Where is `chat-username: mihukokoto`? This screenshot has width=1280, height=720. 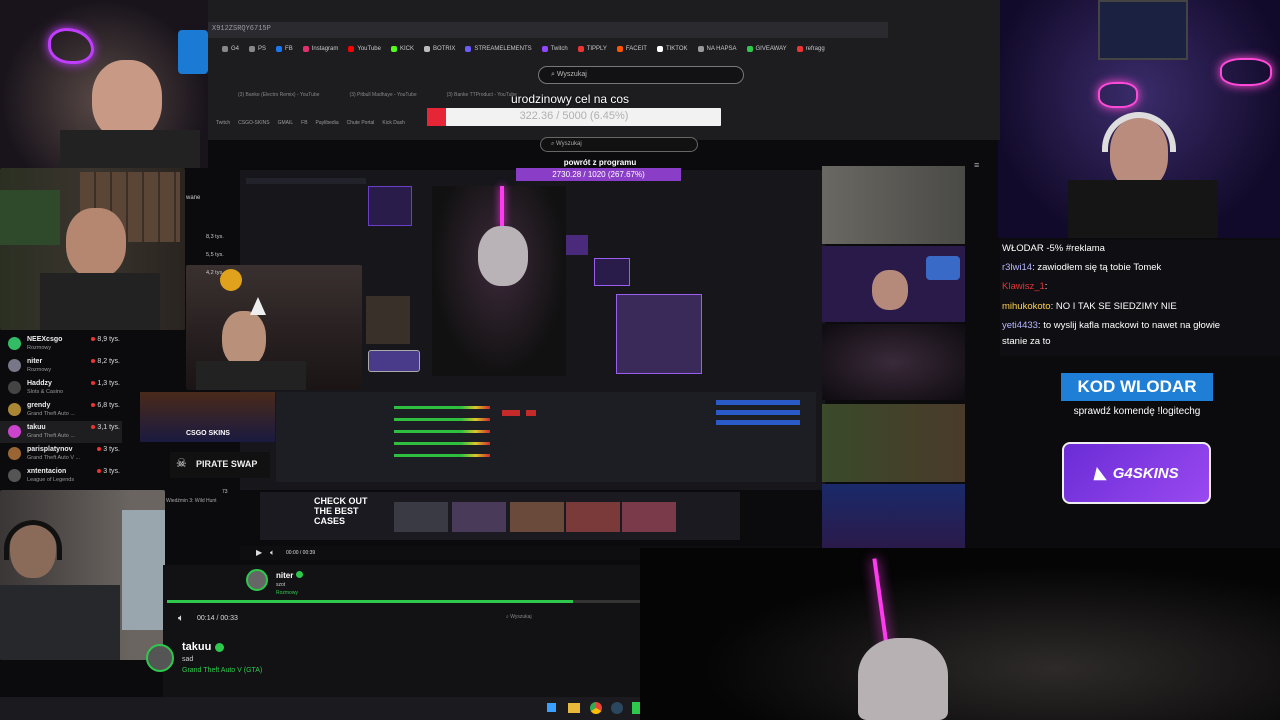
chat-username: mihukokoto is located at coordinates (1026, 306).